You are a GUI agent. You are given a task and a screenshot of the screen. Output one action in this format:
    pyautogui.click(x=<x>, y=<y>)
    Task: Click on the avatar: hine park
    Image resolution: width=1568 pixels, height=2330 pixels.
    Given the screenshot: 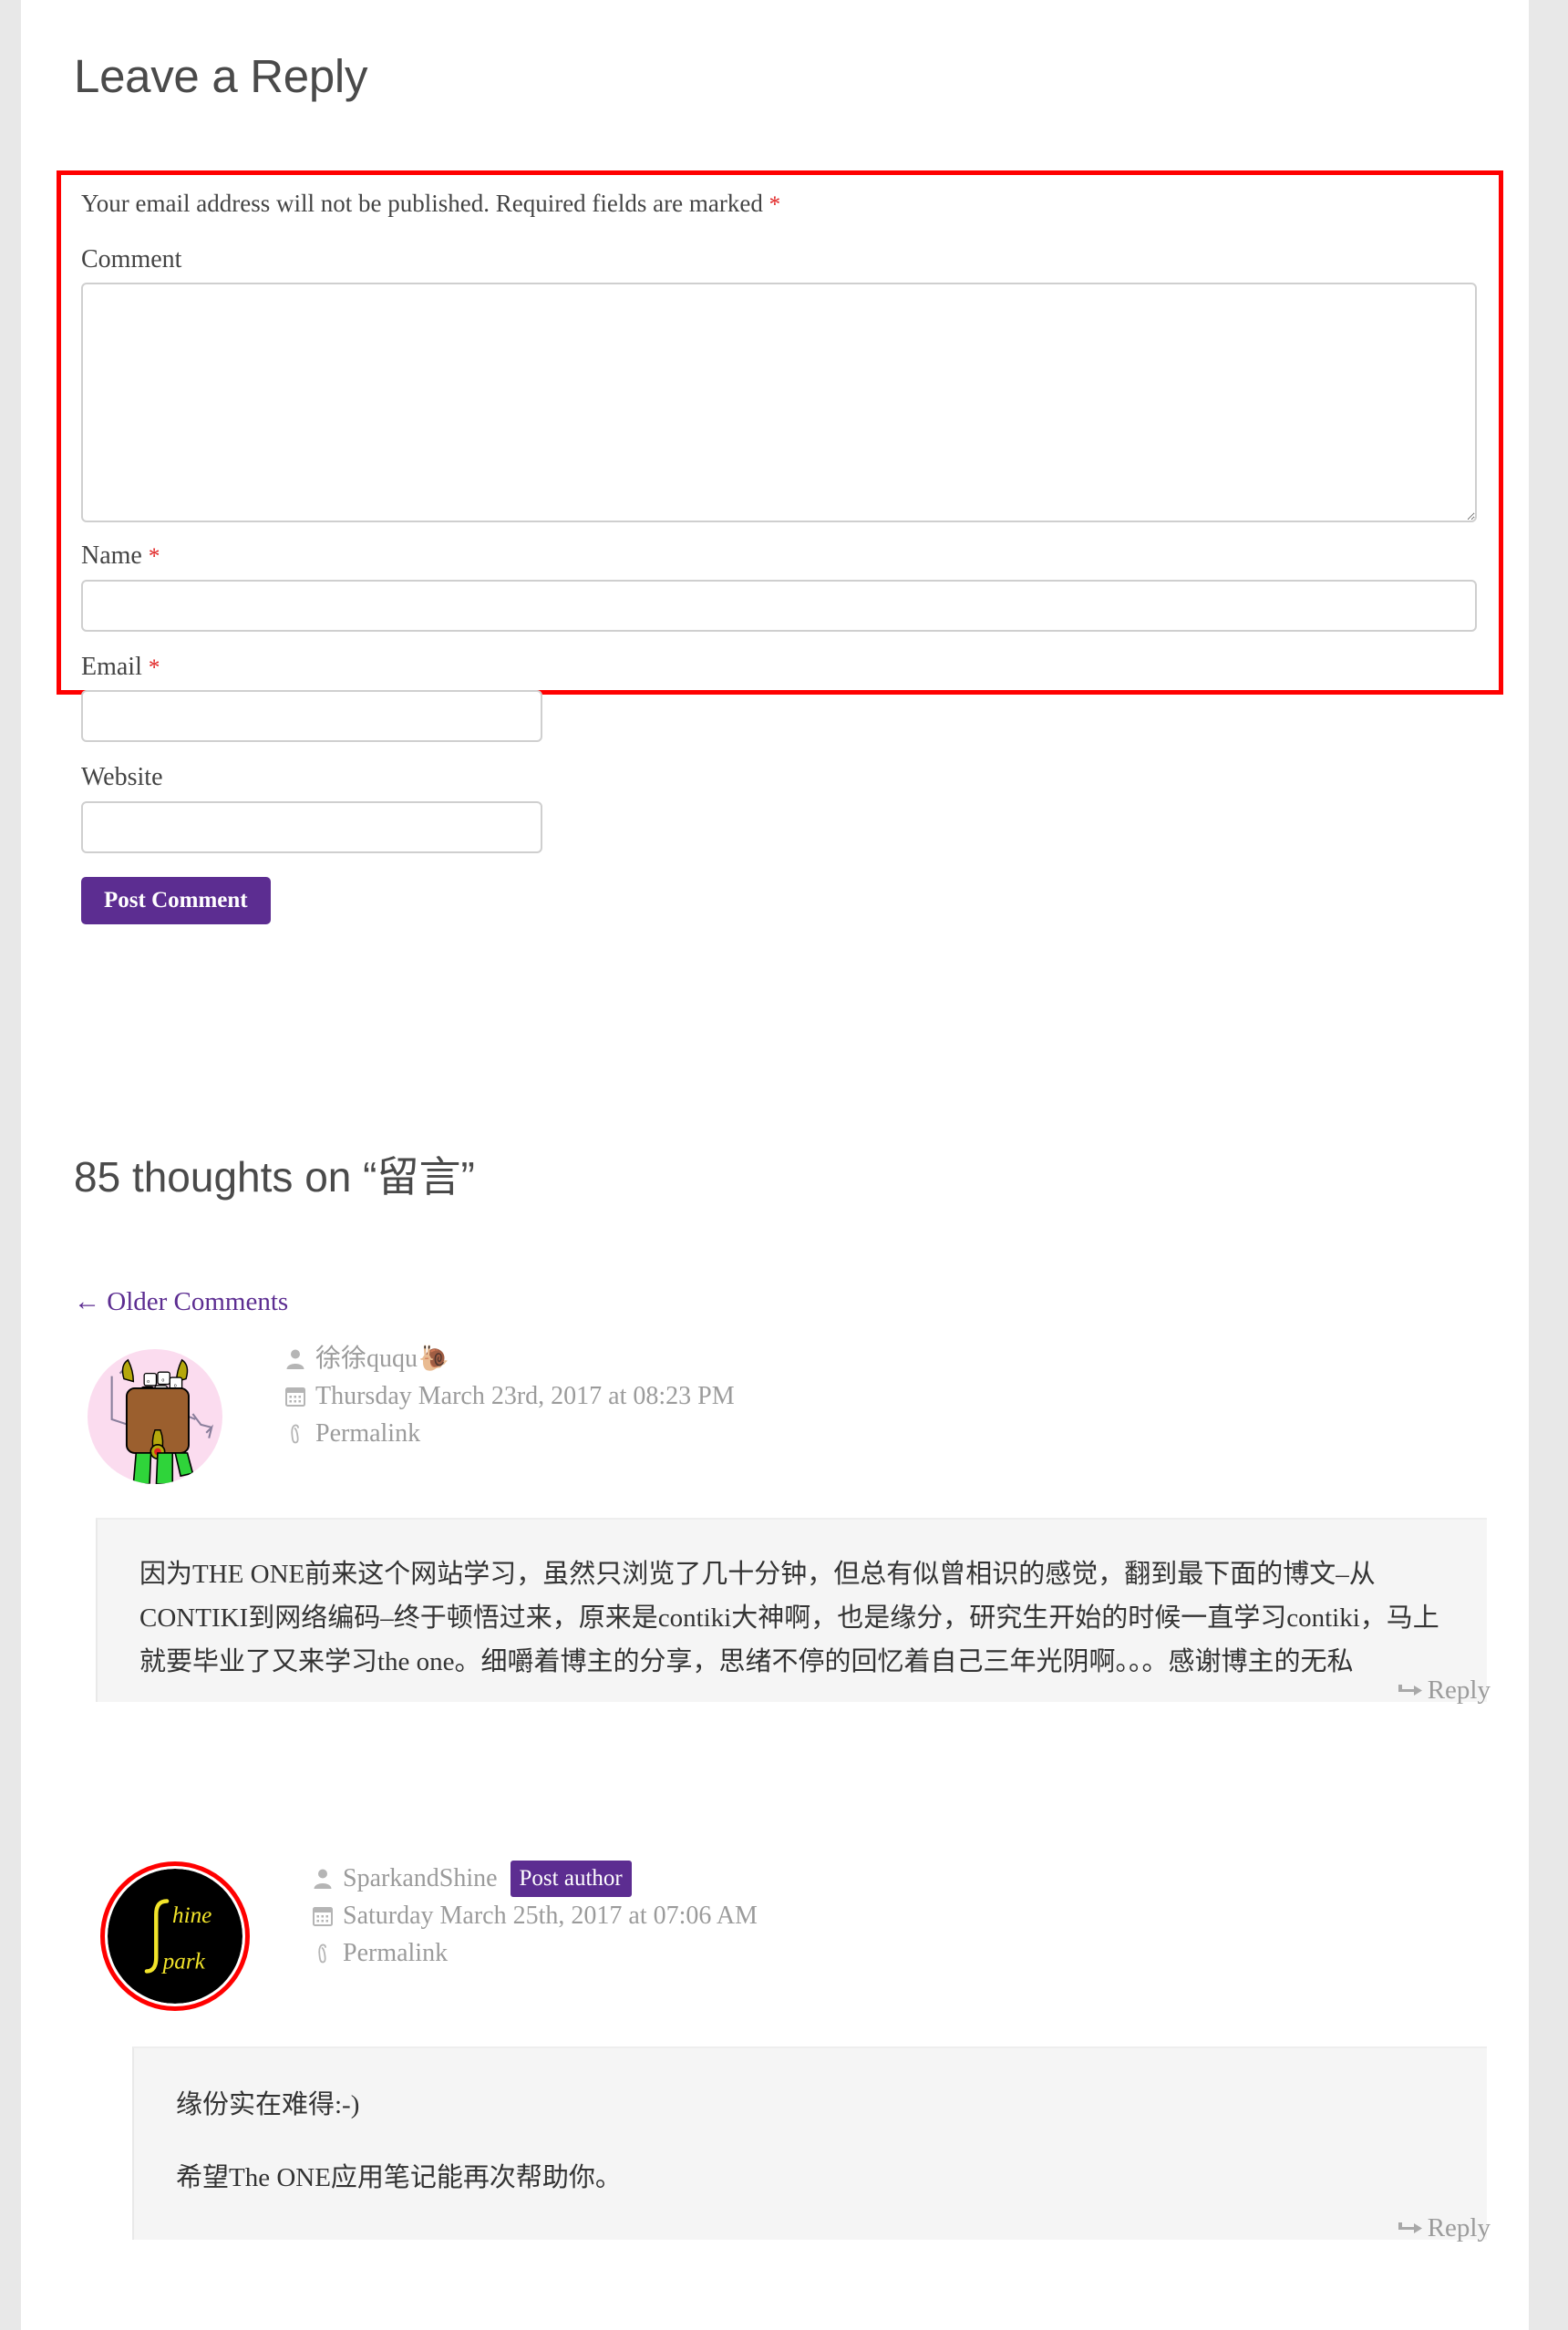 What is the action you would take?
    pyautogui.click(x=175, y=1936)
    